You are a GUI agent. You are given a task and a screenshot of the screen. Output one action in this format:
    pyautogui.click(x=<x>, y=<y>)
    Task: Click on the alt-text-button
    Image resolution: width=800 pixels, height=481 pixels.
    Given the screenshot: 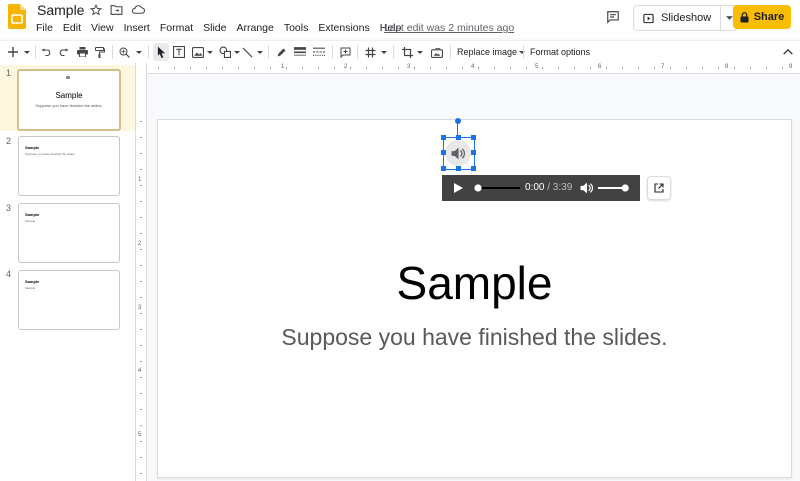 What is the action you would take?
    pyautogui.click(x=370, y=52)
    